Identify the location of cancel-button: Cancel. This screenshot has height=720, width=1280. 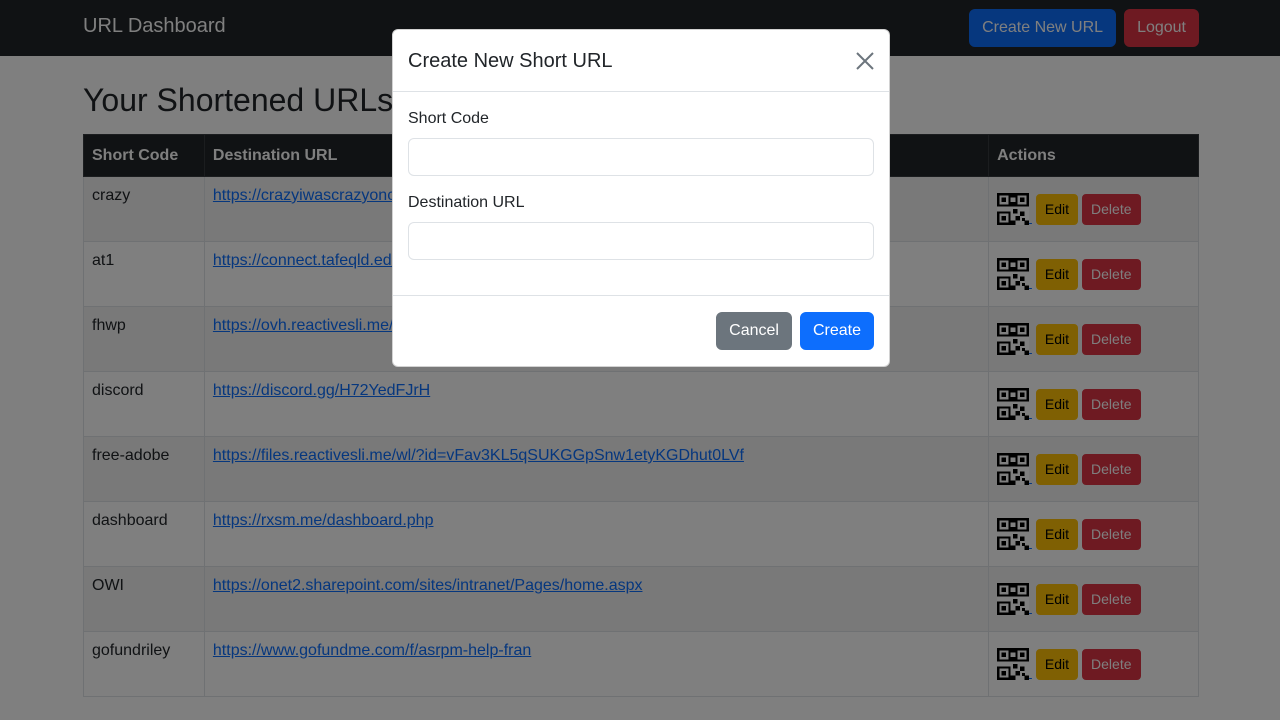
(754, 331).